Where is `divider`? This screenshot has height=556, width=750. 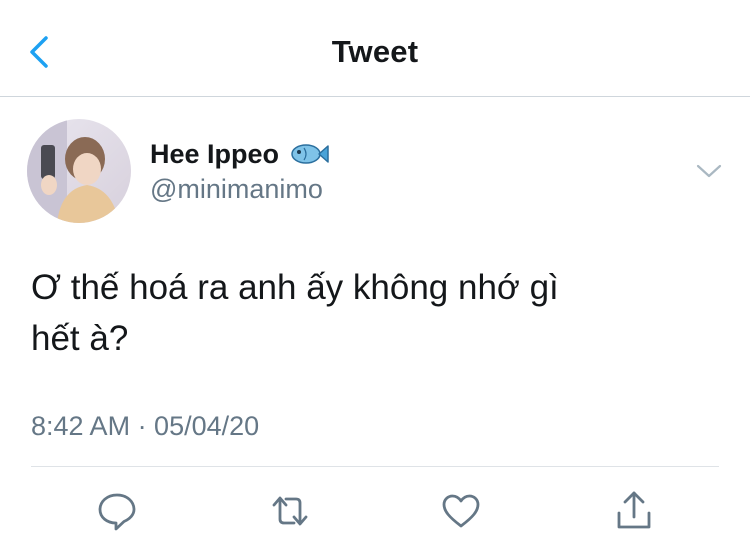 divider is located at coordinates (375, 466).